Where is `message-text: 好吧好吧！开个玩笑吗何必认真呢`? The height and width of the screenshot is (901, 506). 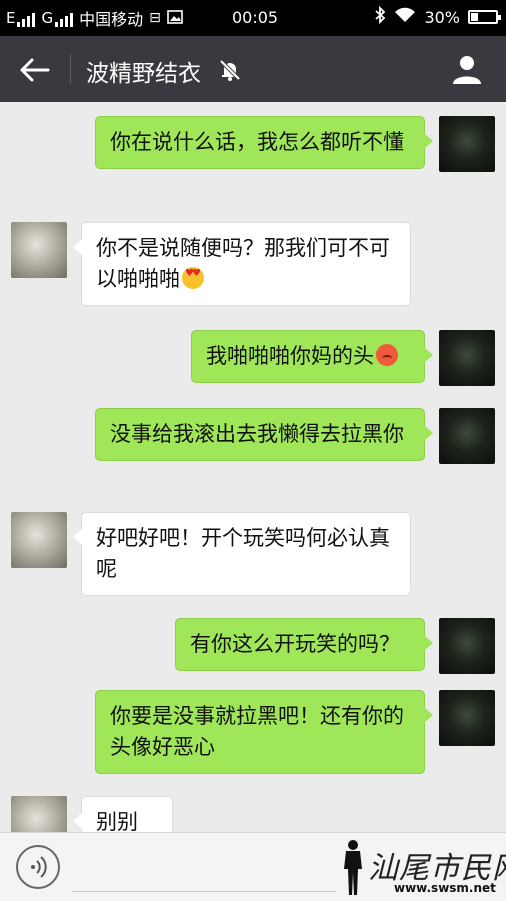 message-text: 好吧好吧！开个玩笑吗何必认真呢 is located at coordinates (243, 553).